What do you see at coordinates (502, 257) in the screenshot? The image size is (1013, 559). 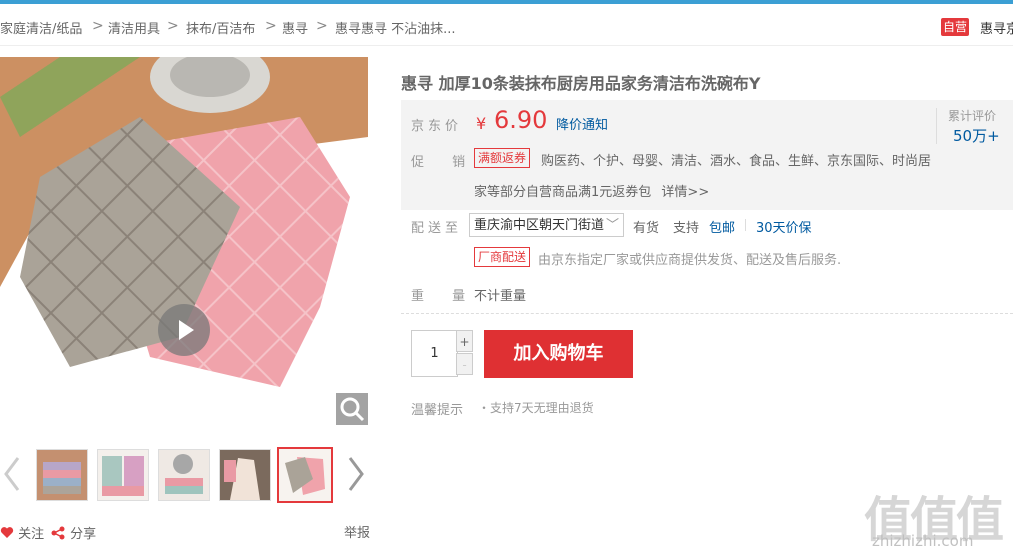 I see `vendor-shipping-tag: 厂商配送` at bounding box center [502, 257].